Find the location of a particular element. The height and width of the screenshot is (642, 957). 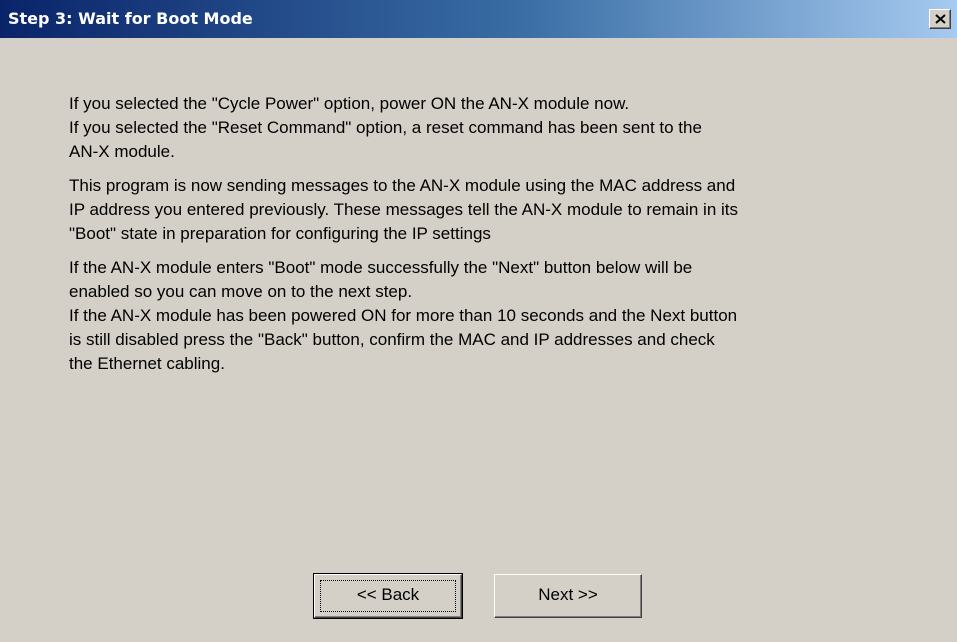

text-line: the Ethernet cabling. is located at coordinates (147, 363).